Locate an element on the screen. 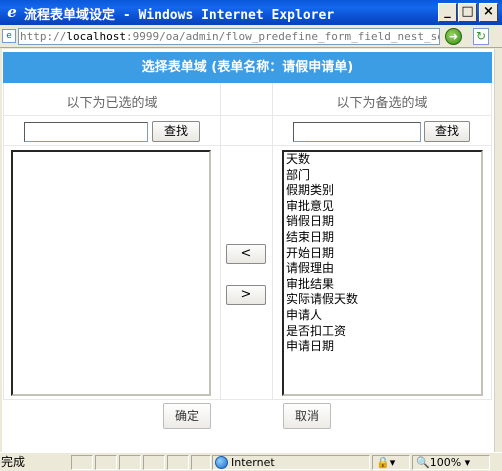  list-item: 天数 is located at coordinates (382, 160).